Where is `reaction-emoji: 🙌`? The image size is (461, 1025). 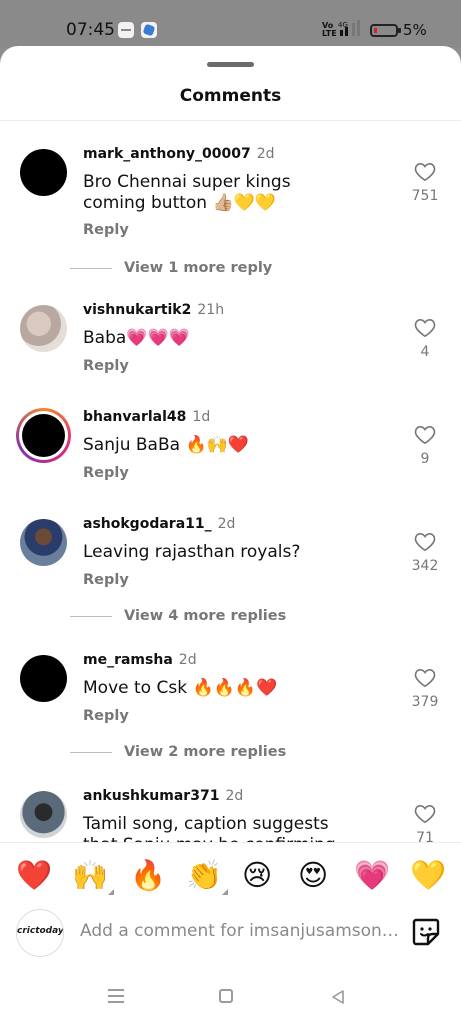
reaction-emoji: 🙌 is located at coordinates (93, 876).